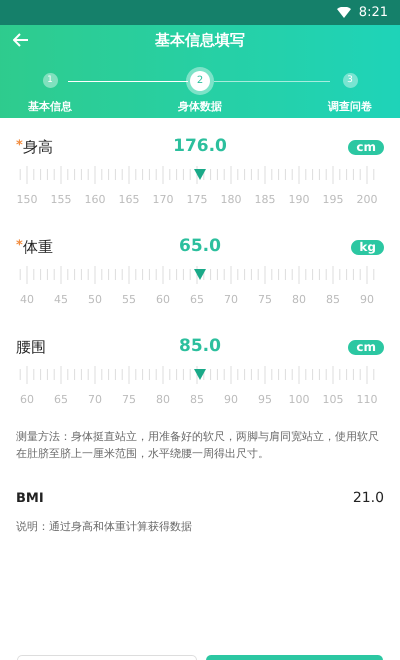  I want to click on scale-label: 150, so click(27, 200).